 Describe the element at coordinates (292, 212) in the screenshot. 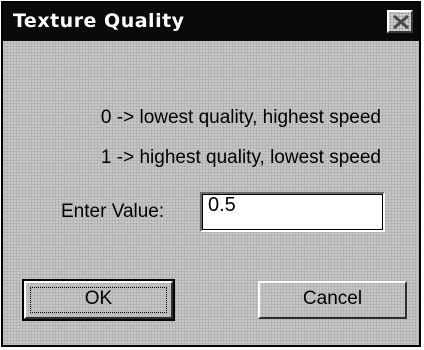

I see `value-input: 0.5` at that location.